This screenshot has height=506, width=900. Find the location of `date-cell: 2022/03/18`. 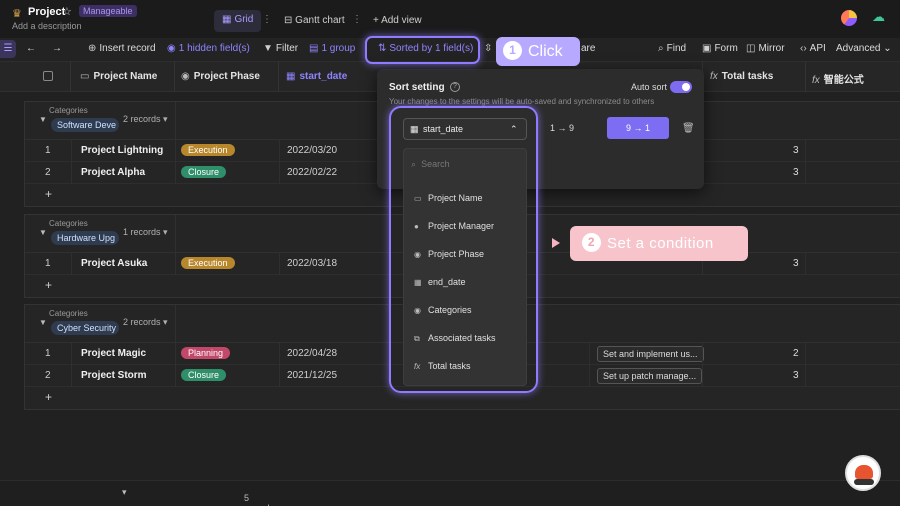

date-cell: 2022/03/18 is located at coordinates (312, 263).